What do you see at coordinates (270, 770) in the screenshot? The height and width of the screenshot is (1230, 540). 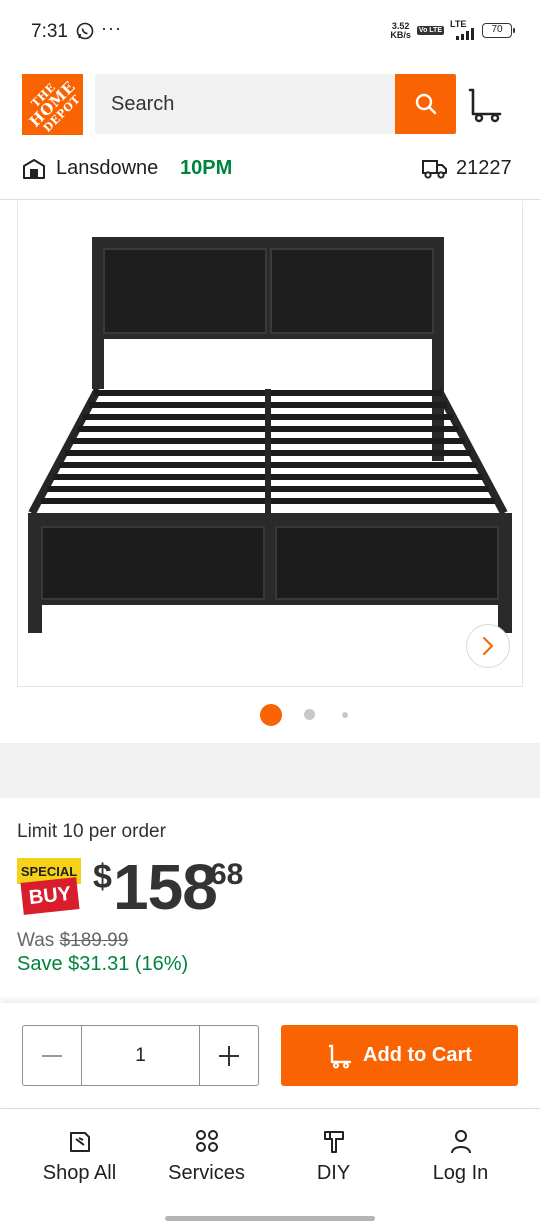 I see `section-divider` at bounding box center [270, 770].